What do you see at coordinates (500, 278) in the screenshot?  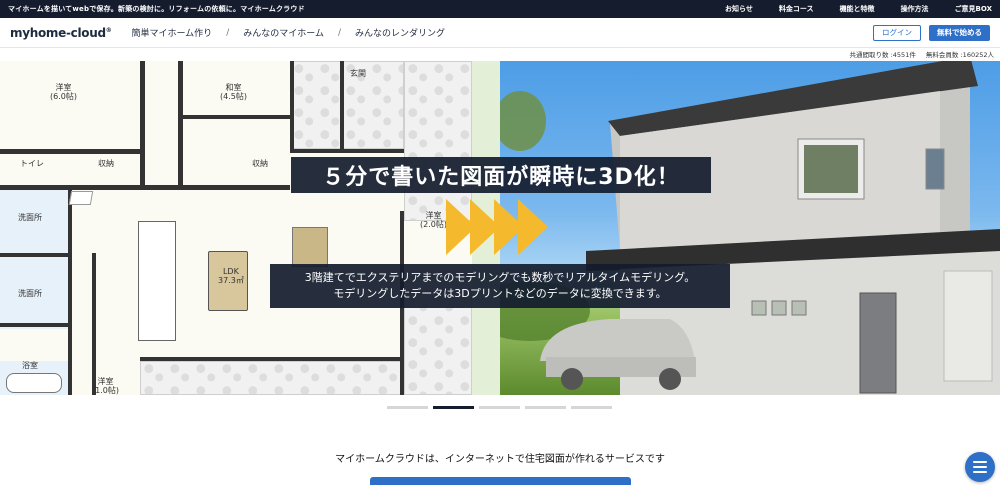 I see `hero-description-line1: 3階建てでエクステリアまでのモデリングでも数秒でリアルタイムモデリング。` at bounding box center [500, 278].